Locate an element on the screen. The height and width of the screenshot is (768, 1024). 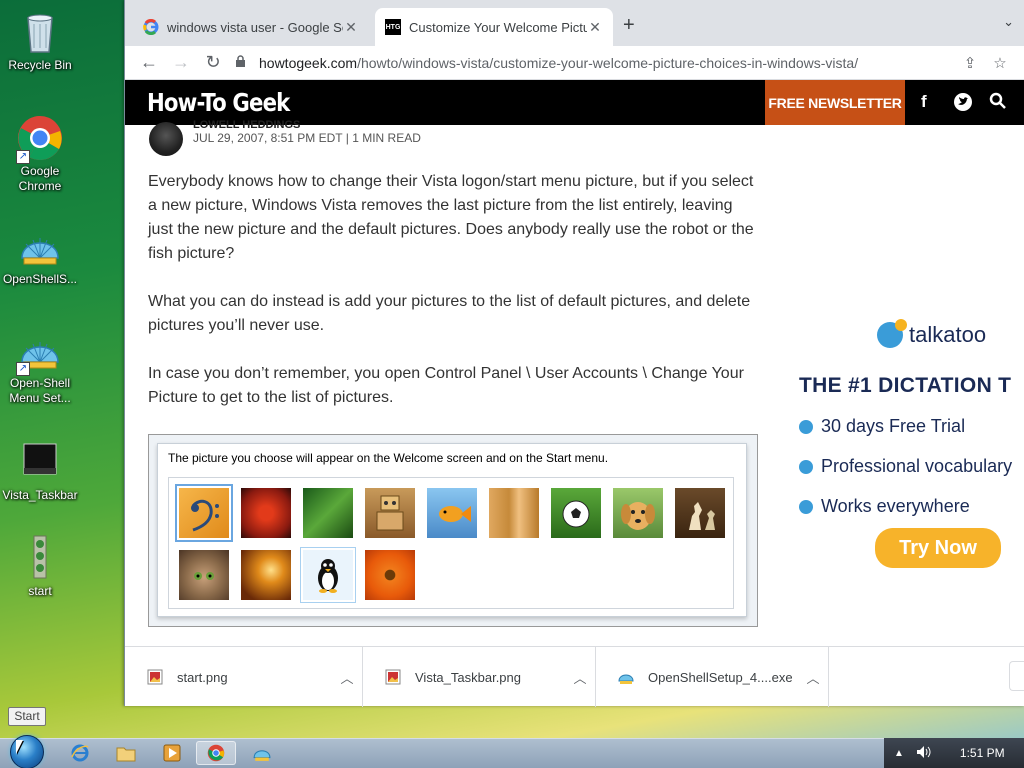
picture-robot is located at coordinates (390, 513).